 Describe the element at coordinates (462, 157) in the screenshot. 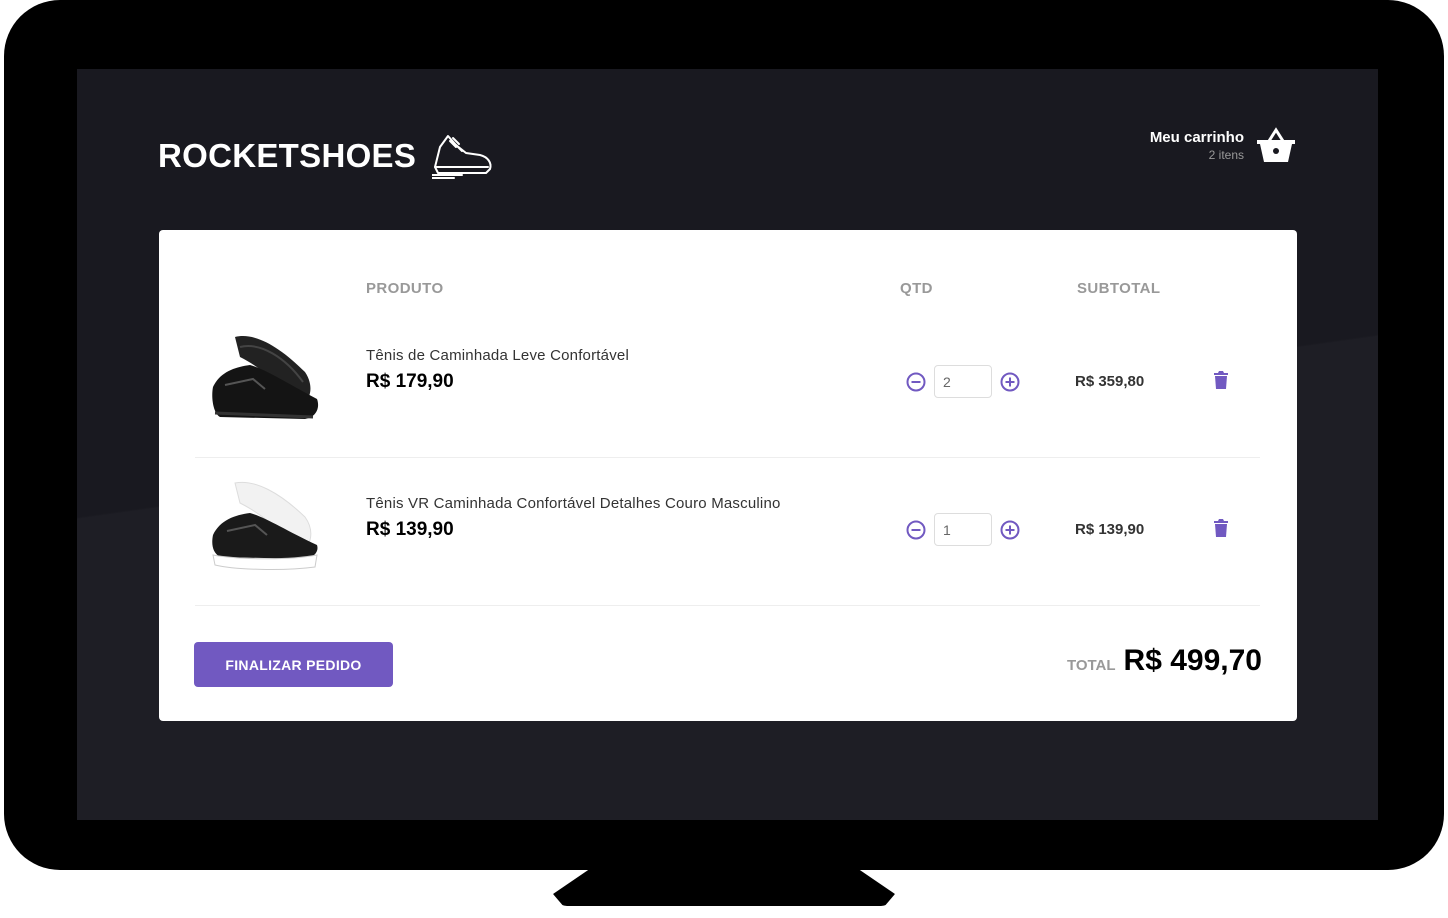

I see `sneaker-icon` at that location.